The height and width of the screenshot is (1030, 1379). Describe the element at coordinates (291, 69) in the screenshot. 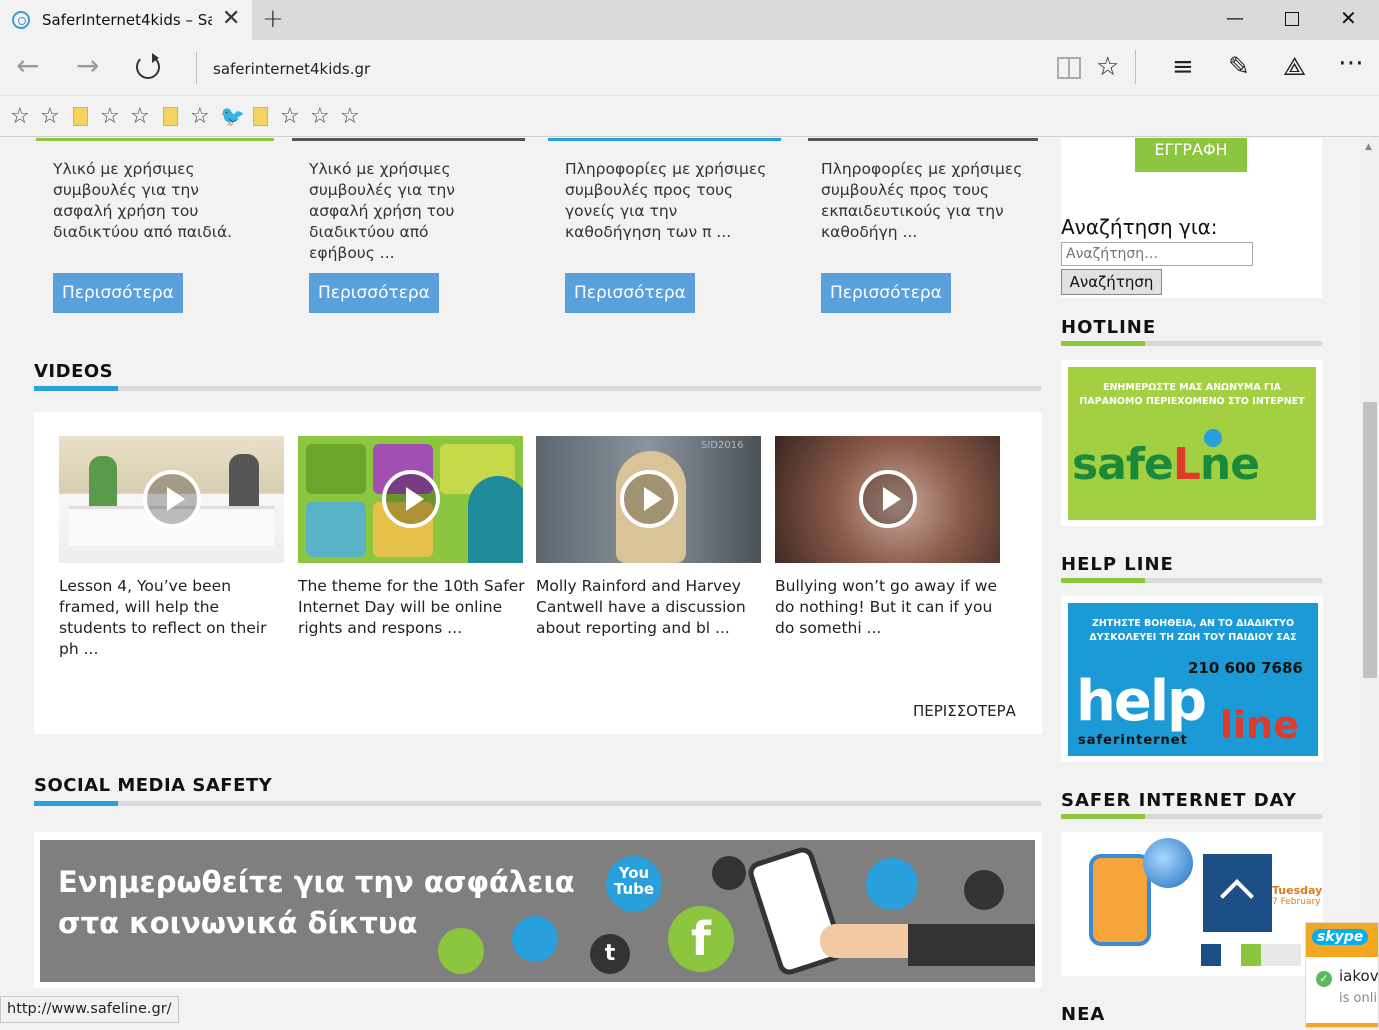

I see `url-field: saferinternet4kids.gr` at that location.